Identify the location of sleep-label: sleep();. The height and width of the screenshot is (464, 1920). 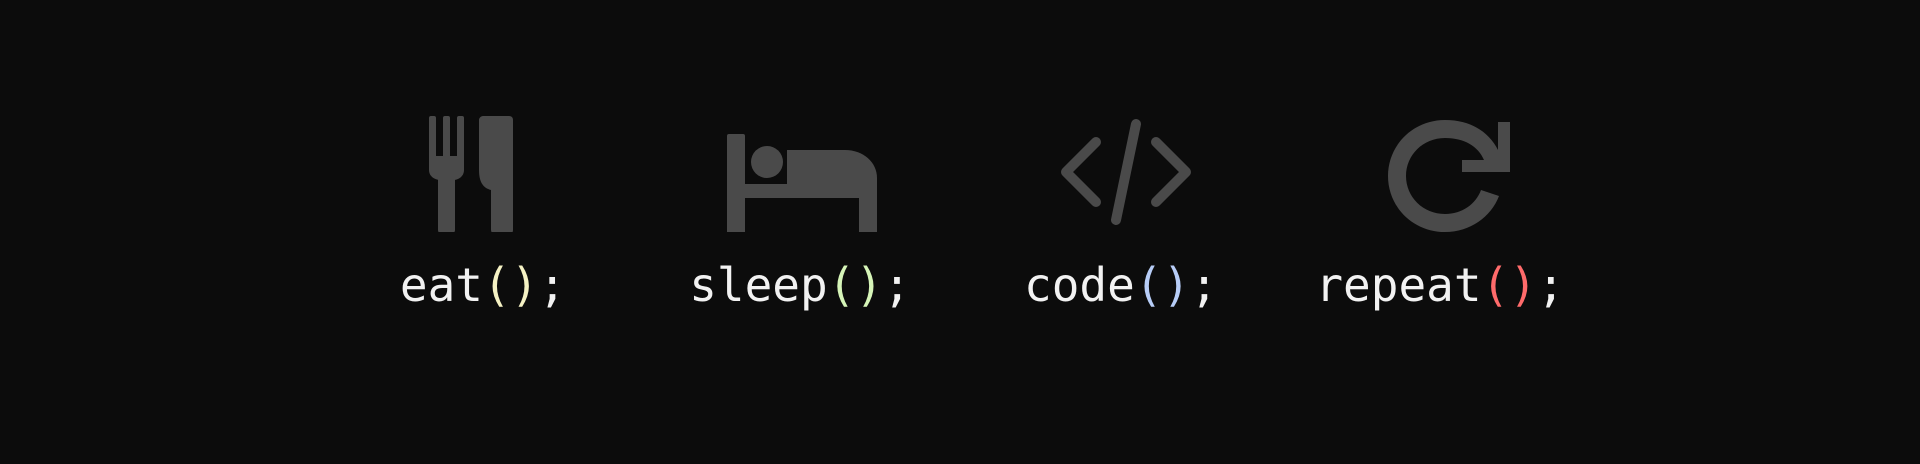
(800, 285).